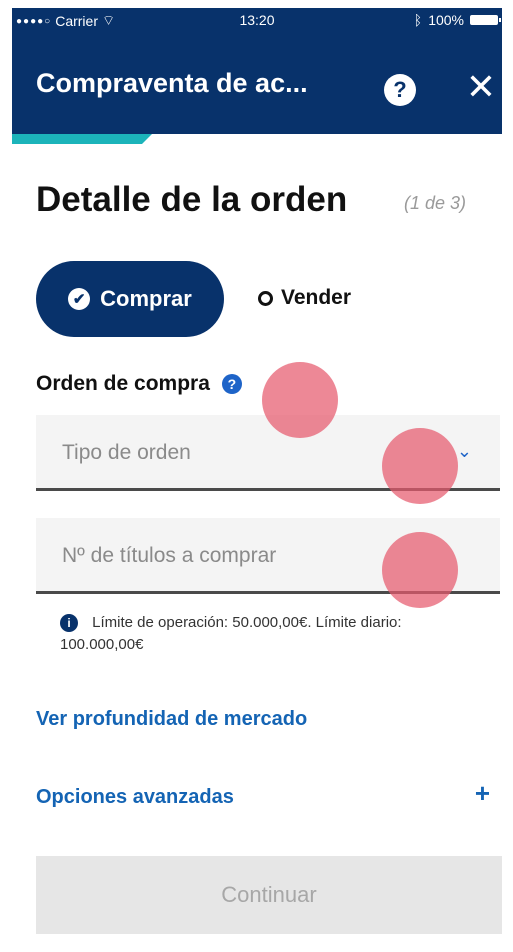  I want to click on step-indicator: (1 de 3), so click(435, 203).